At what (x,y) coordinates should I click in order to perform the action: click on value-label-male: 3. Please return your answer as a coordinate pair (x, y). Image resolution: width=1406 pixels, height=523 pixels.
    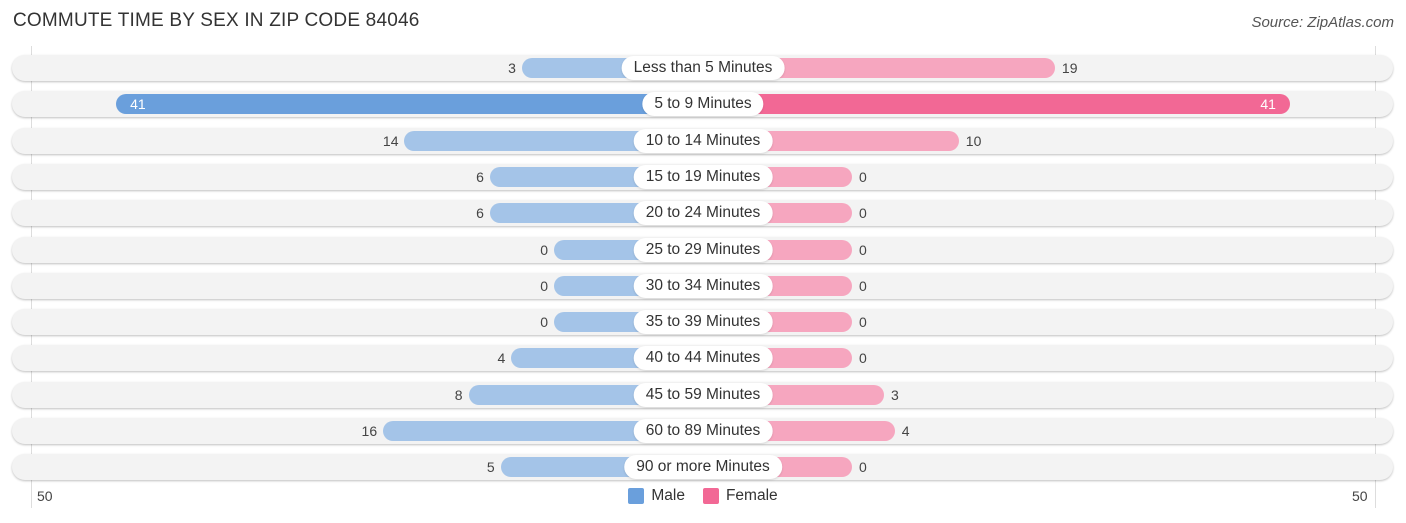
    Looking at the image, I should click on (512, 68).